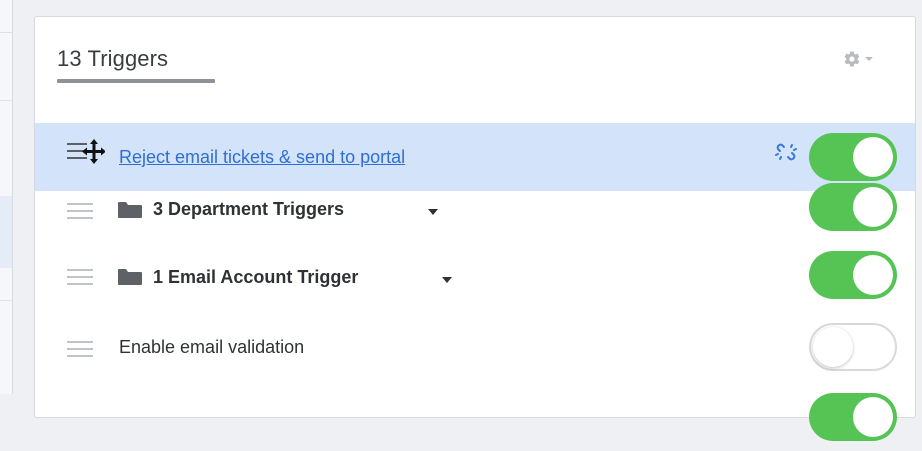  Describe the element at coordinates (136, 81) in the screenshot. I see `title-underline` at that location.